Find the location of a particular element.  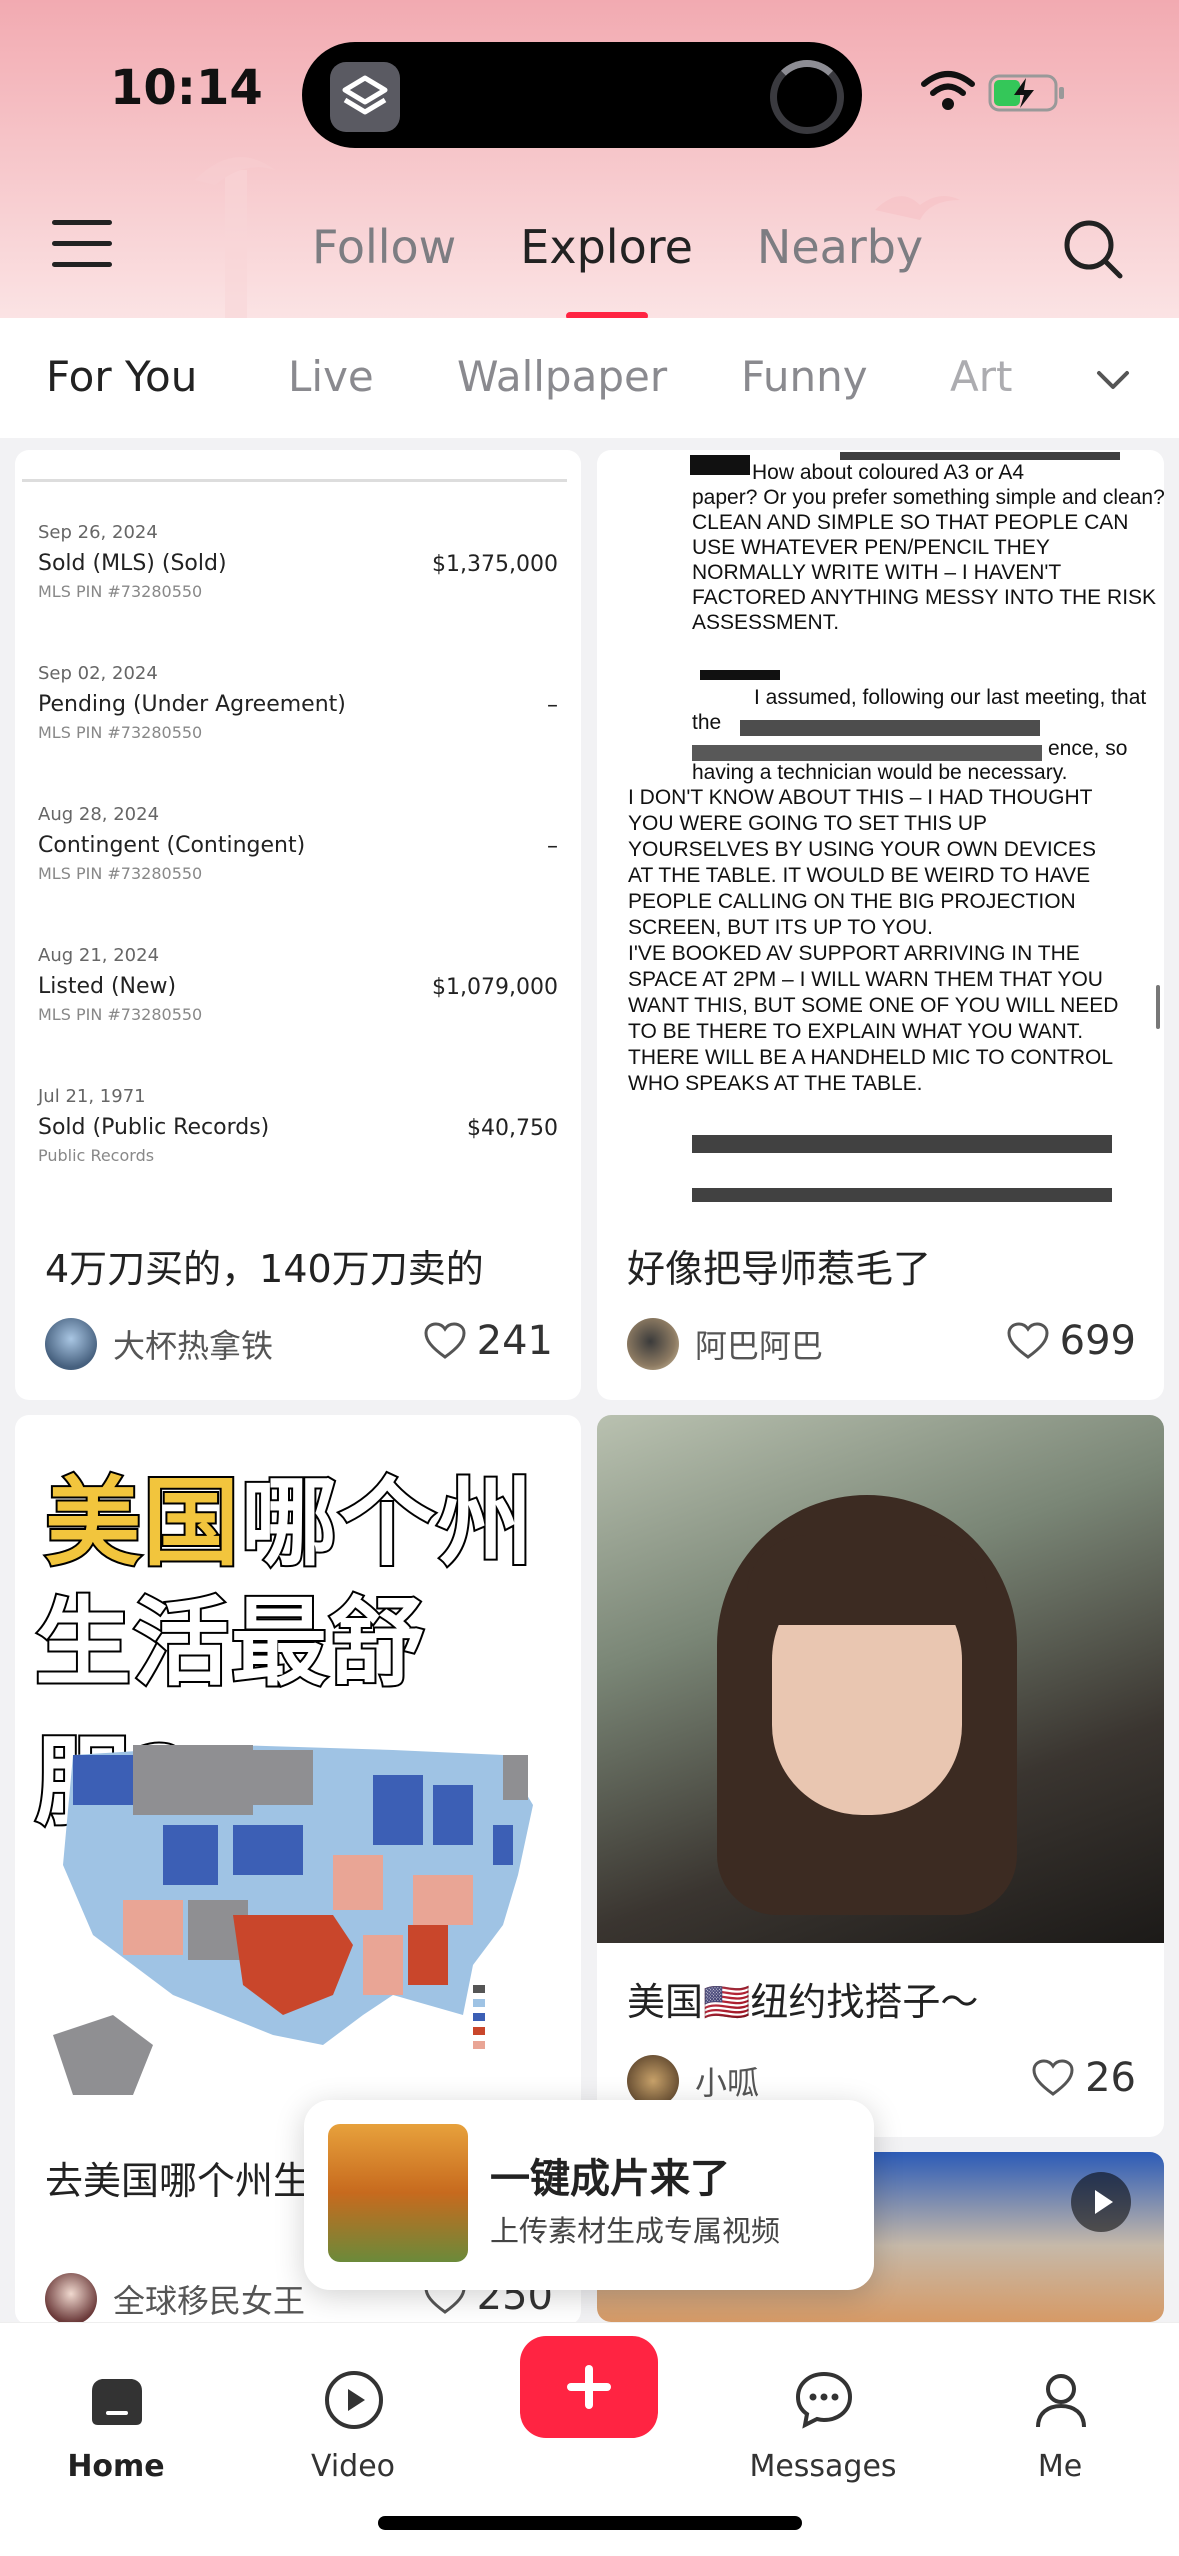

history-price: $40,750 is located at coordinates (512, 1128).